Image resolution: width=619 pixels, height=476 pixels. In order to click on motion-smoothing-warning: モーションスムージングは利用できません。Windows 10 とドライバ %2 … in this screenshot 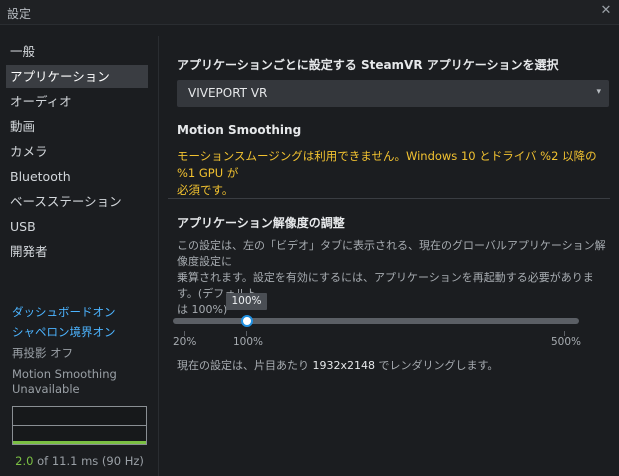, I will do `click(392, 173)`.